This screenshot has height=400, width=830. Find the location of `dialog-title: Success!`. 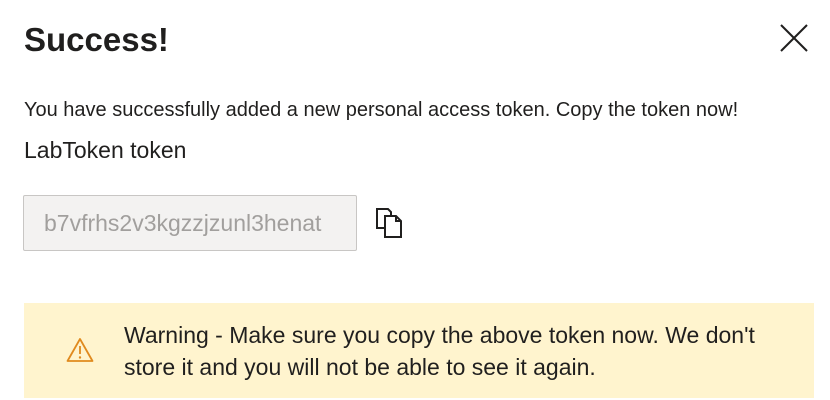

dialog-title: Success! is located at coordinates (96, 39).